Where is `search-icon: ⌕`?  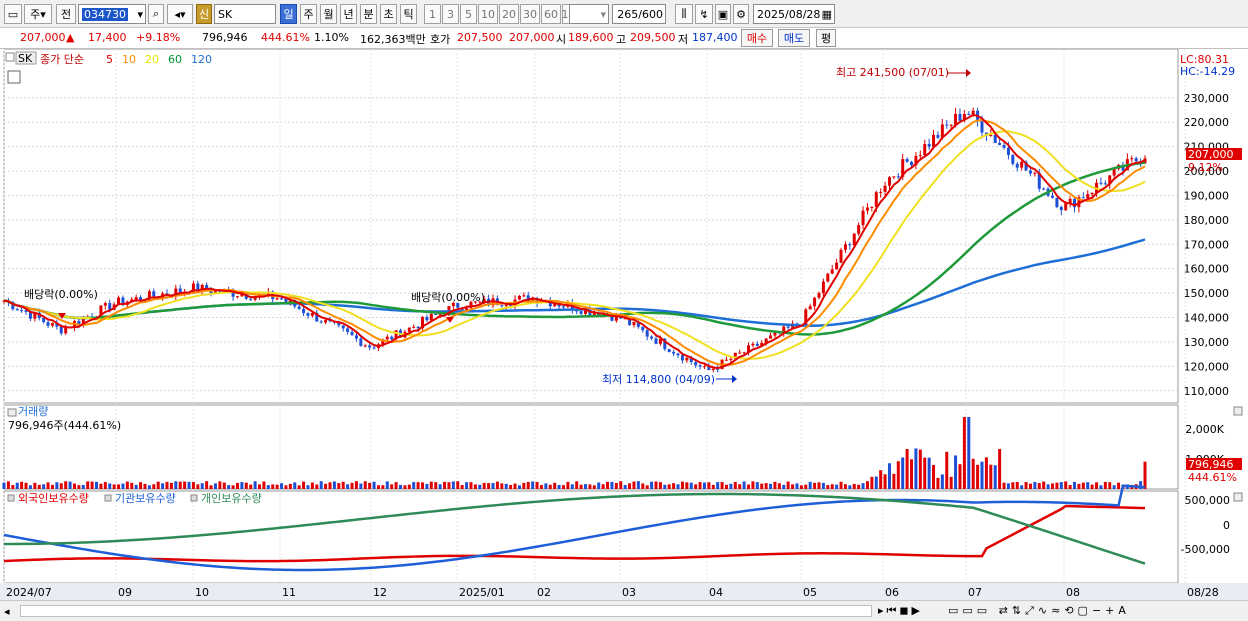
search-icon: ⌕ is located at coordinates (156, 14).